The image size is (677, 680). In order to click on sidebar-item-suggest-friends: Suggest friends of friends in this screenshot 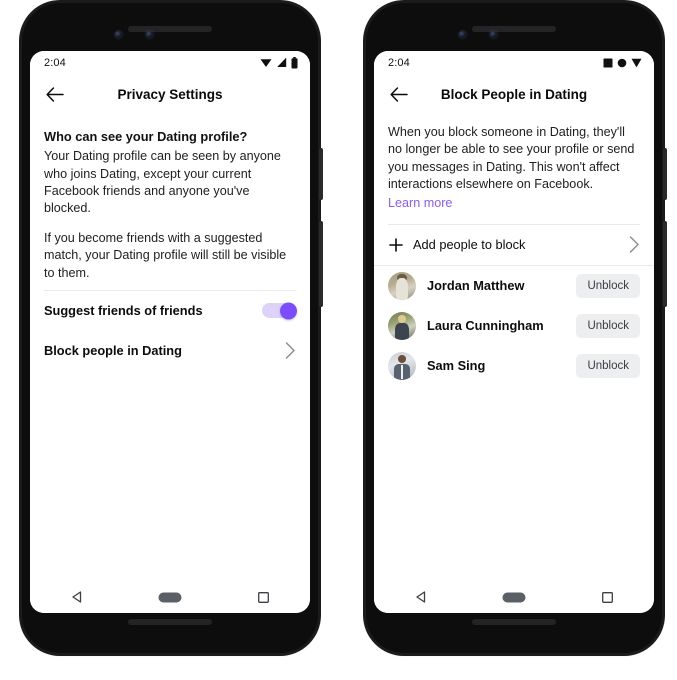, I will do `click(170, 311)`.